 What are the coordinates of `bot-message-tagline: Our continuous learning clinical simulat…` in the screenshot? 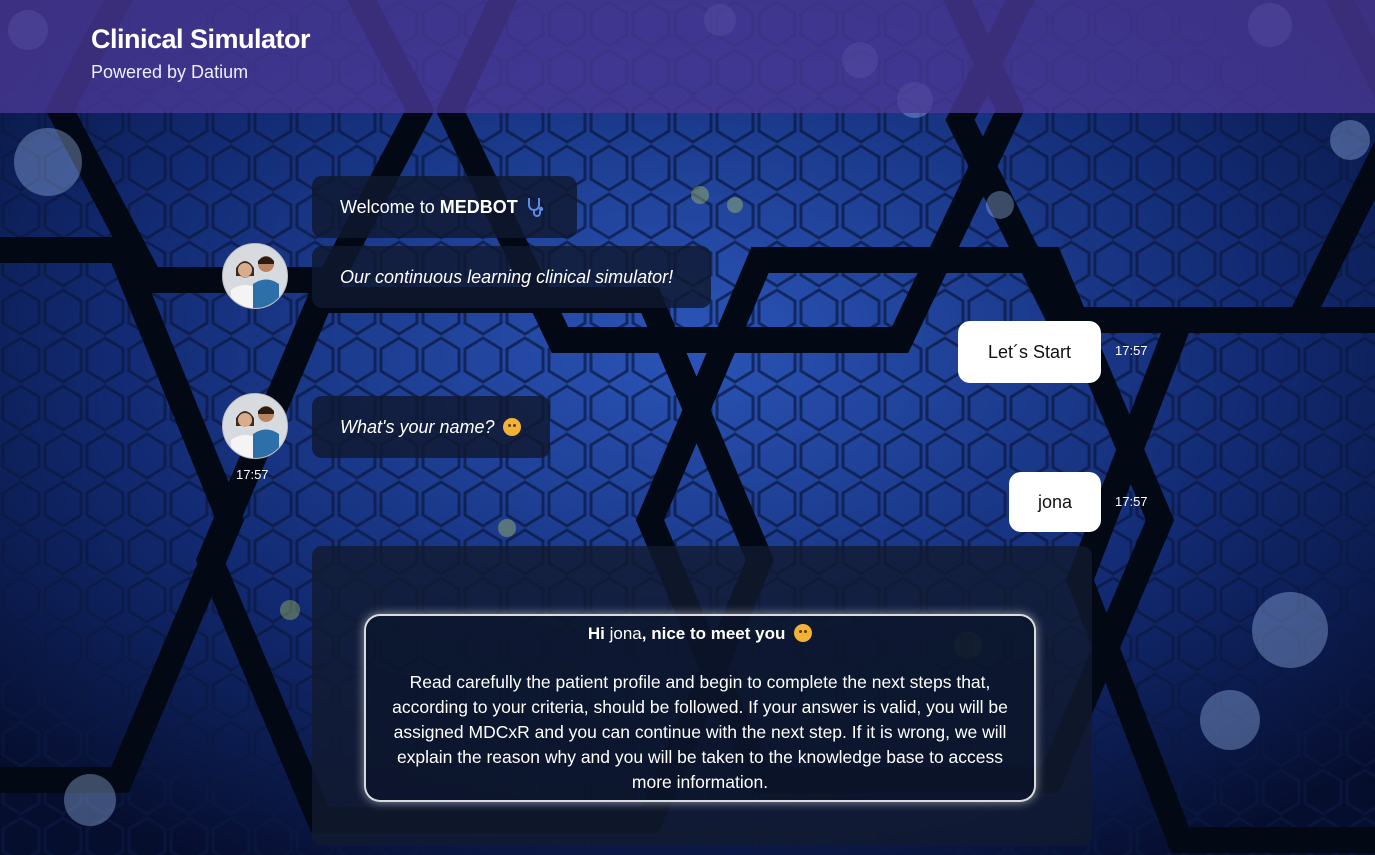 It's located at (511, 277).